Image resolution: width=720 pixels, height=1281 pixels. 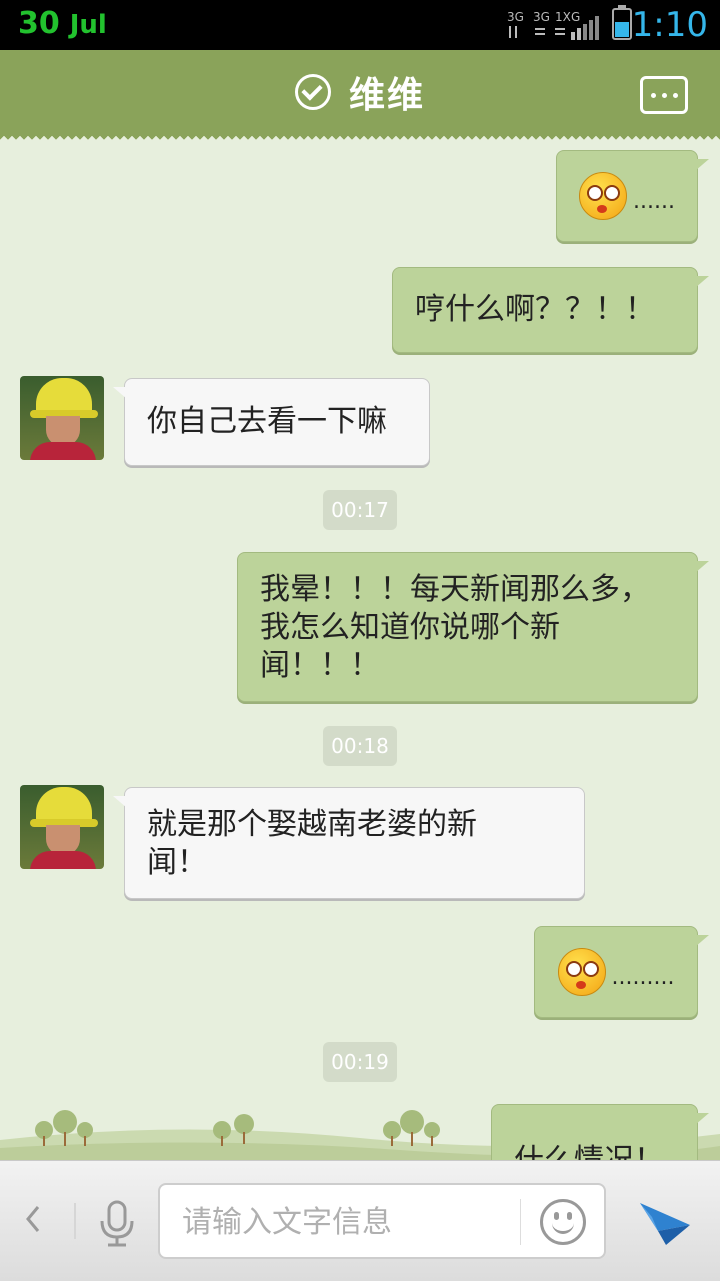 I want to click on message-timestamp: 00:18, so click(x=360, y=746).